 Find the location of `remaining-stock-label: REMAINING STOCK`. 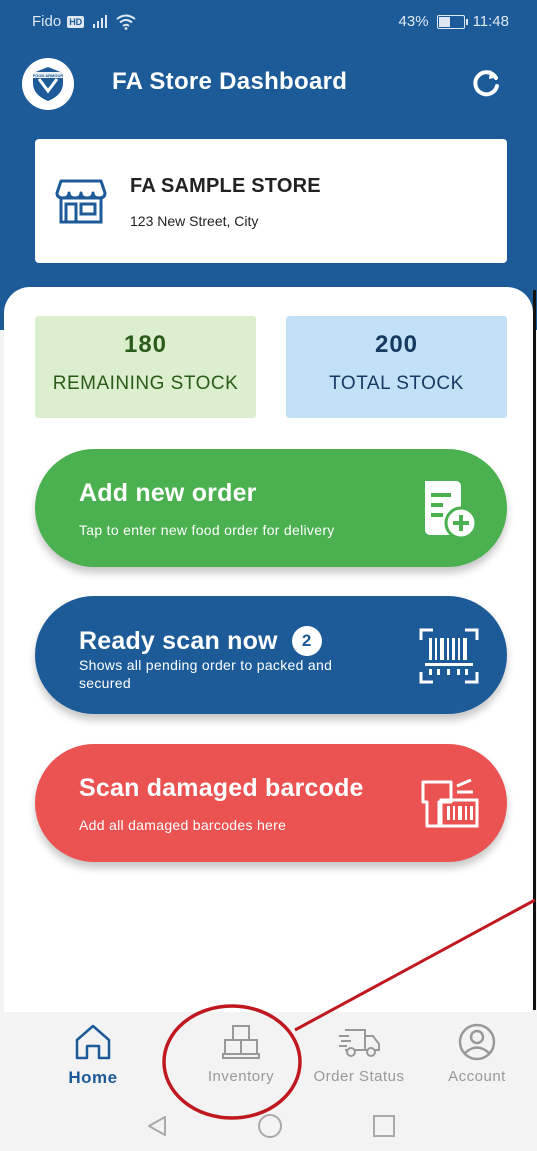

remaining-stock-label: REMAINING STOCK is located at coordinates (145, 383).